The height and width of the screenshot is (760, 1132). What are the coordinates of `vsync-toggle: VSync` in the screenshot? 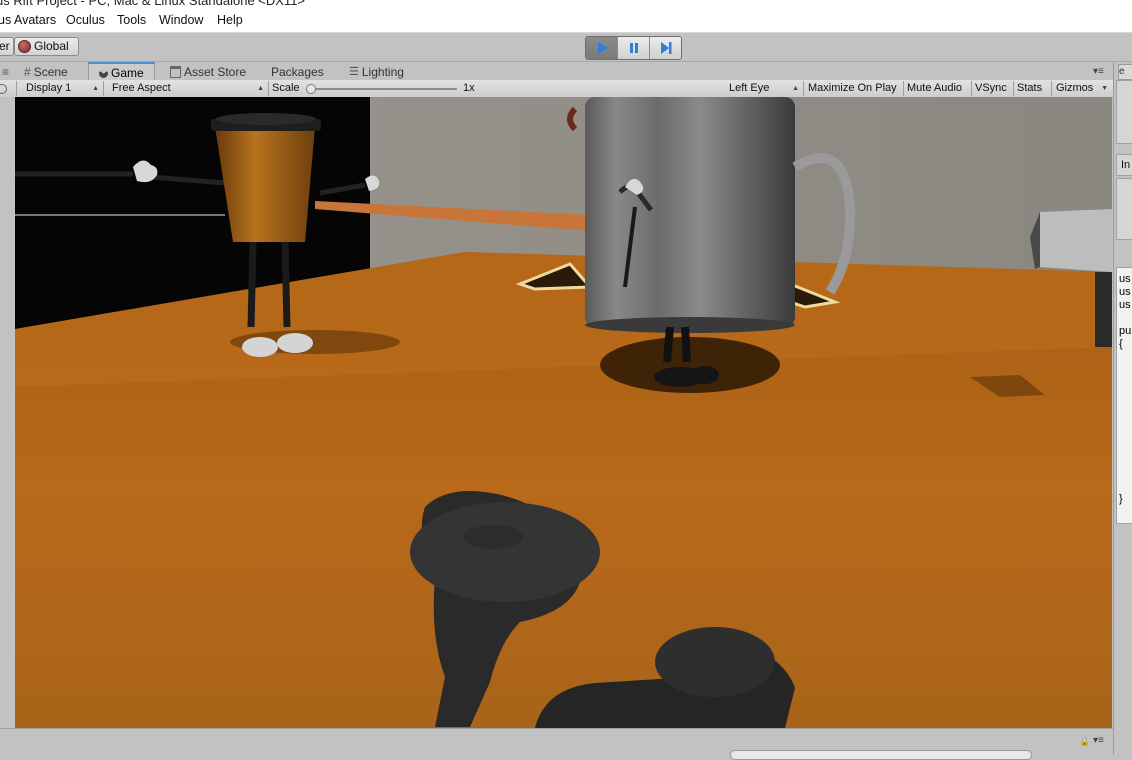 It's located at (992, 88).